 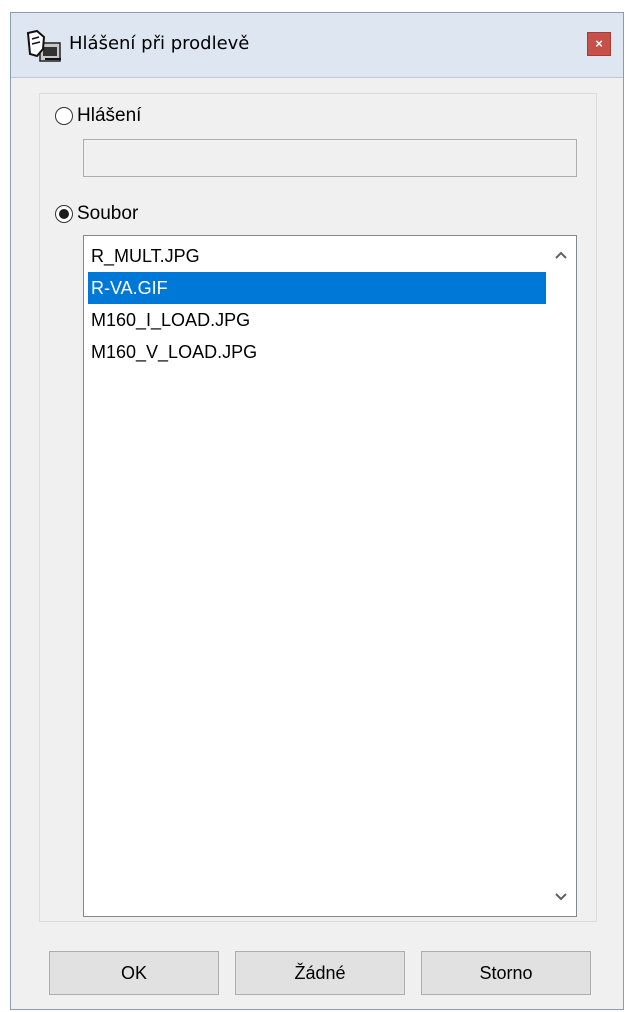 What do you see at coordinates (317, 352) in the screenshot?
I see `list-item: M160_V_LOAD.JPG` at bounding box center [317, 352].